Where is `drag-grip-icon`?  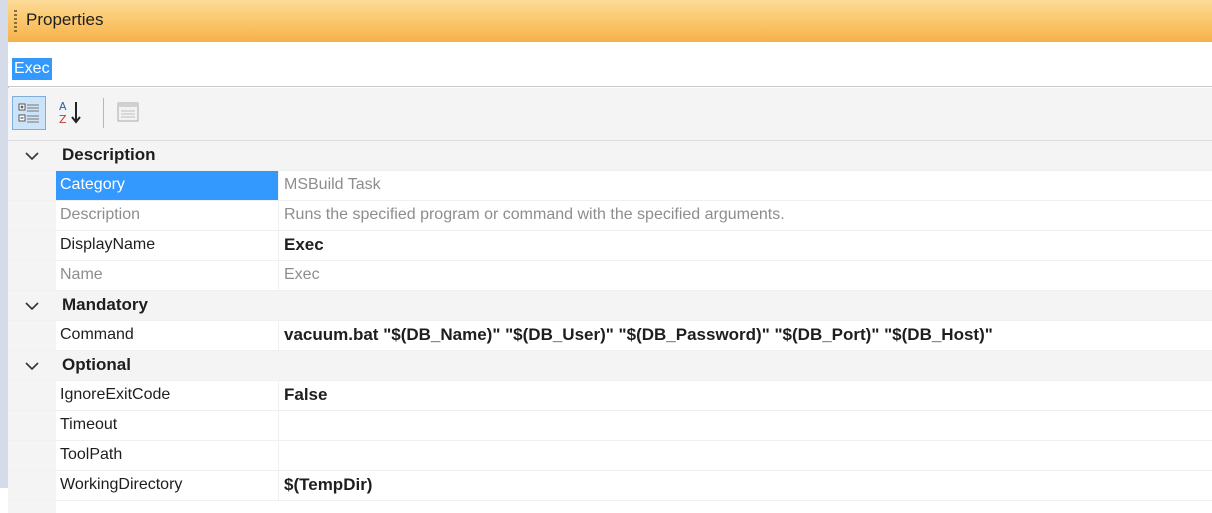 drag-grip-icon is located at coordinates (15, 21).